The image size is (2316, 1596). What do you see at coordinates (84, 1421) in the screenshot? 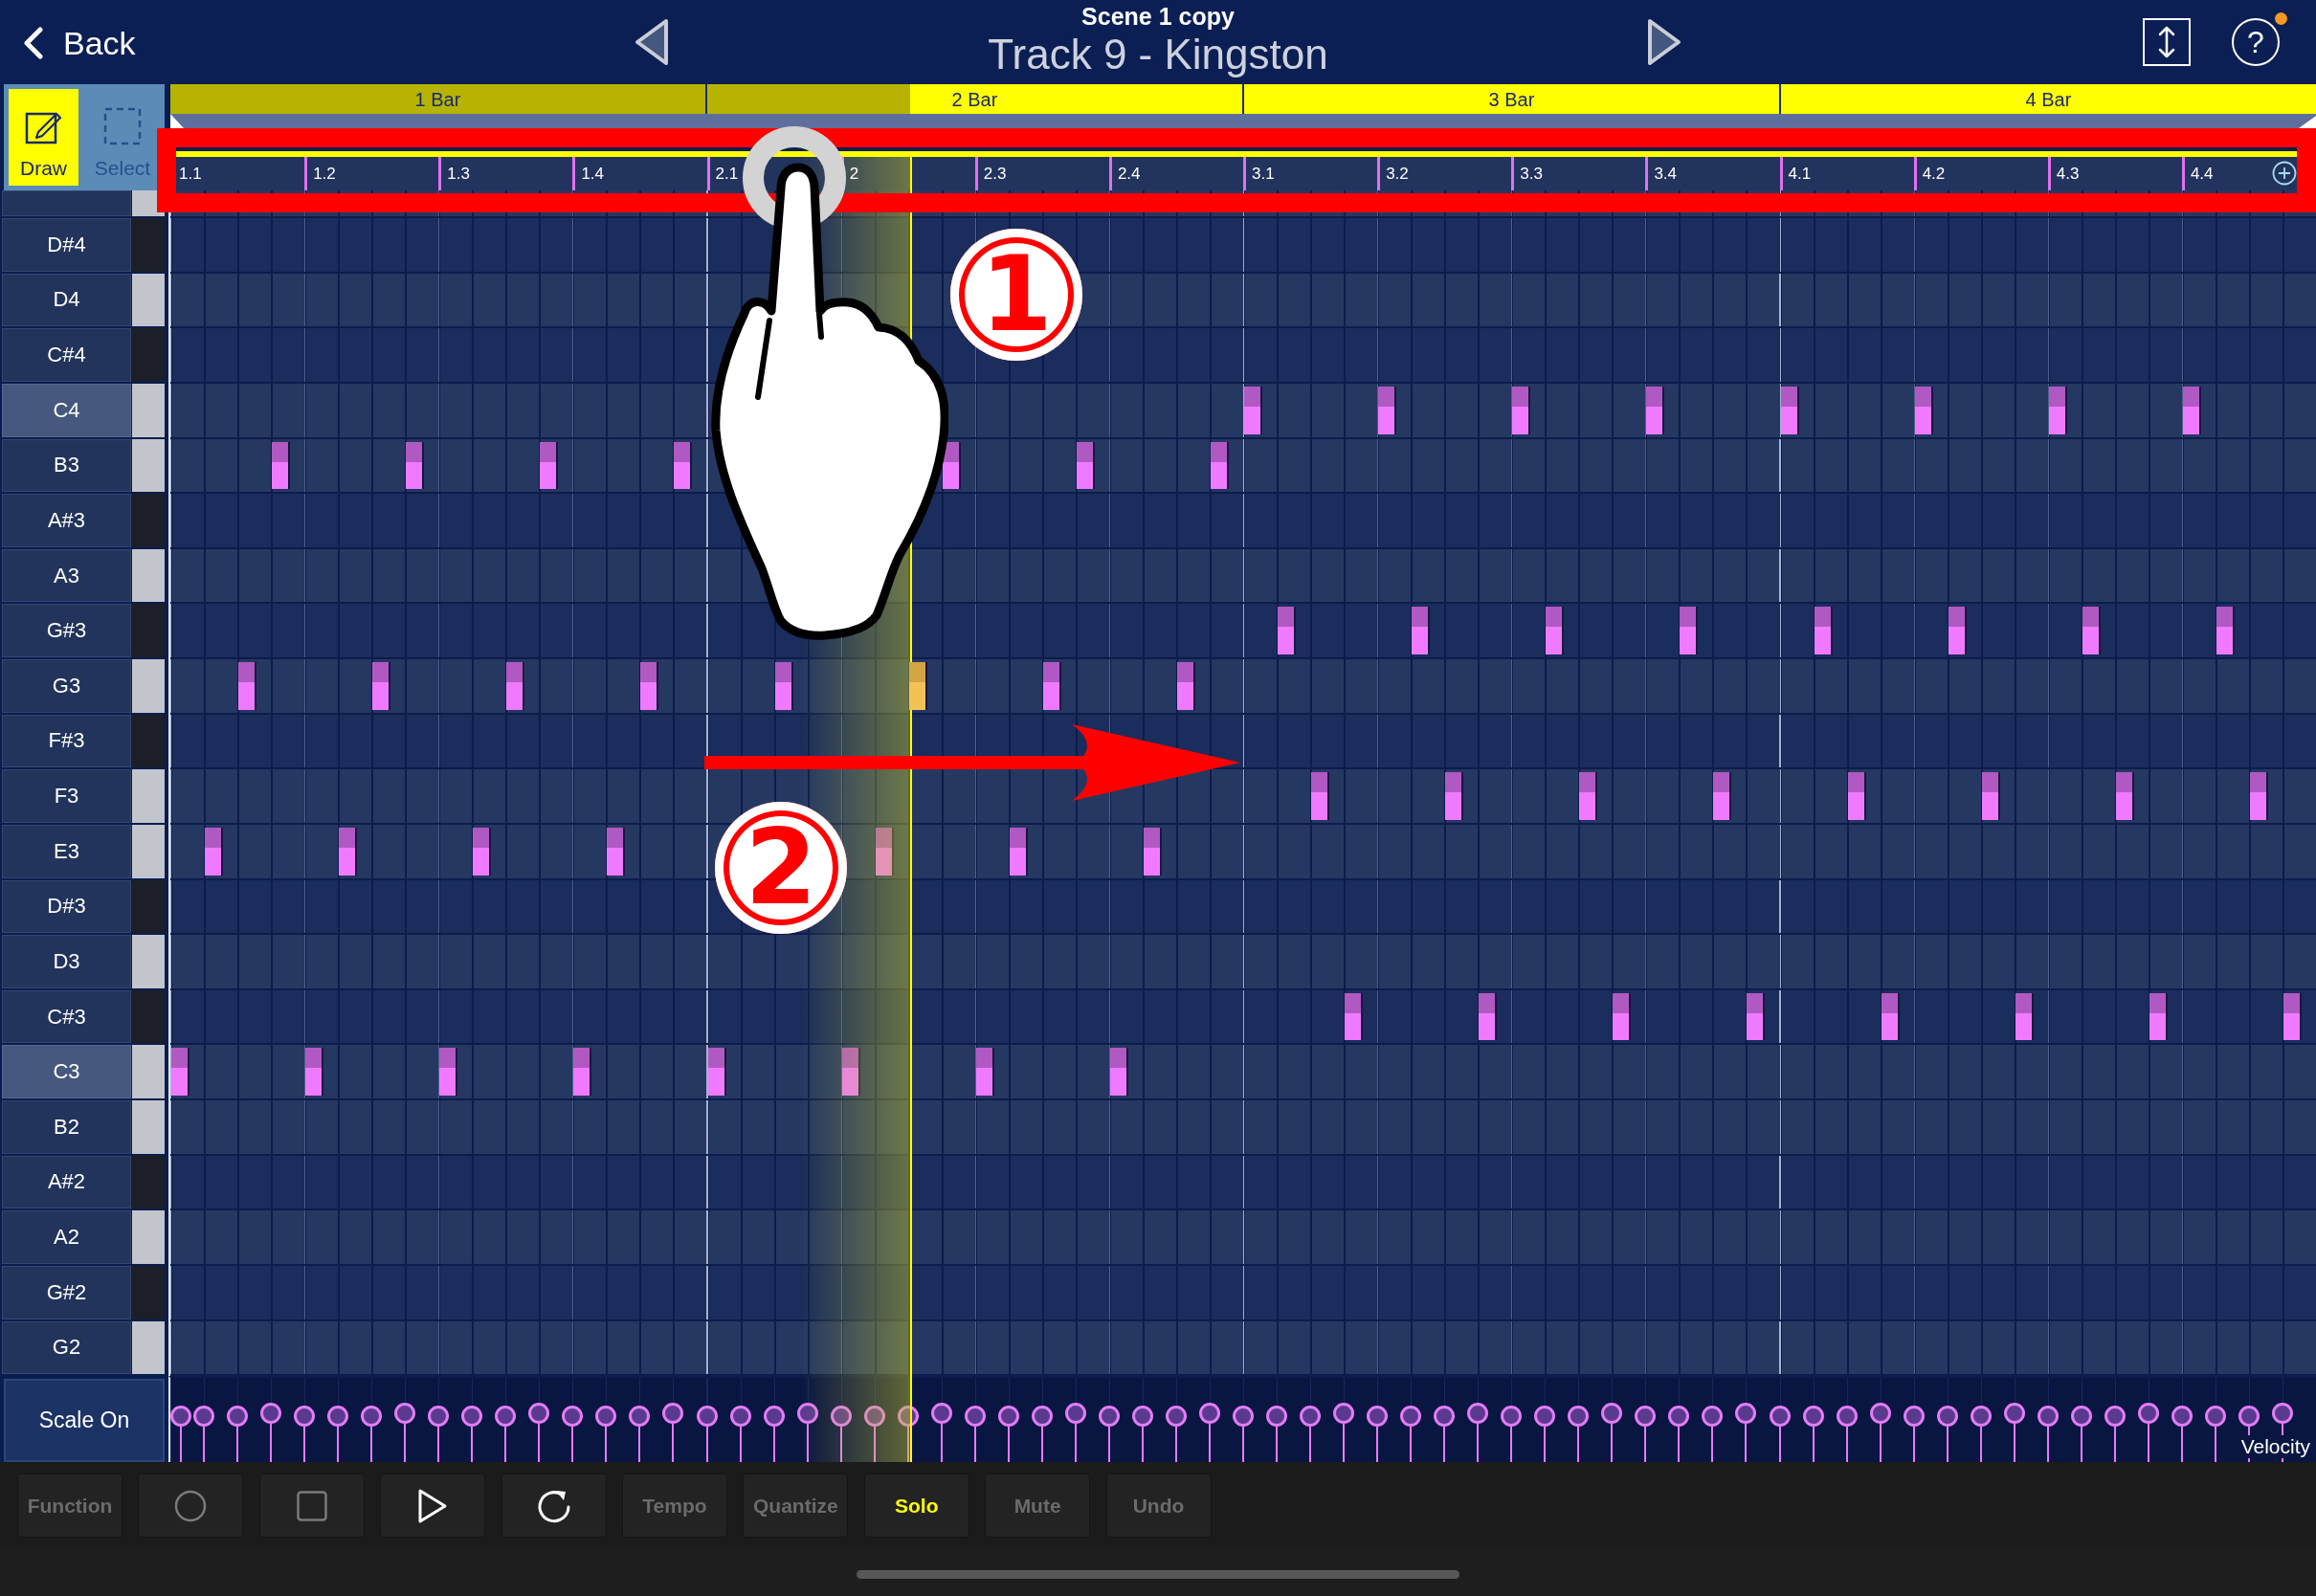
I see `scale-button: Scale On` at bounding box center [84, 1421].